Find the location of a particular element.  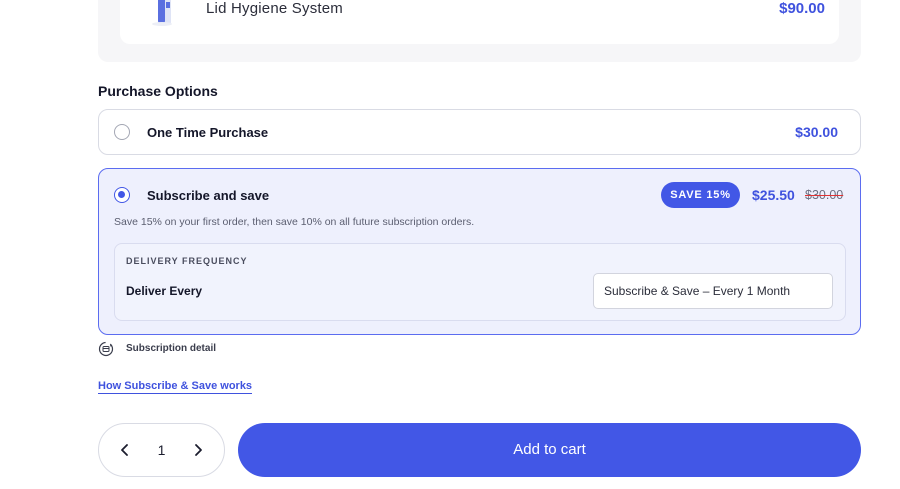

one-time-label: One Time Purchase is located at coordinates (208, 132).